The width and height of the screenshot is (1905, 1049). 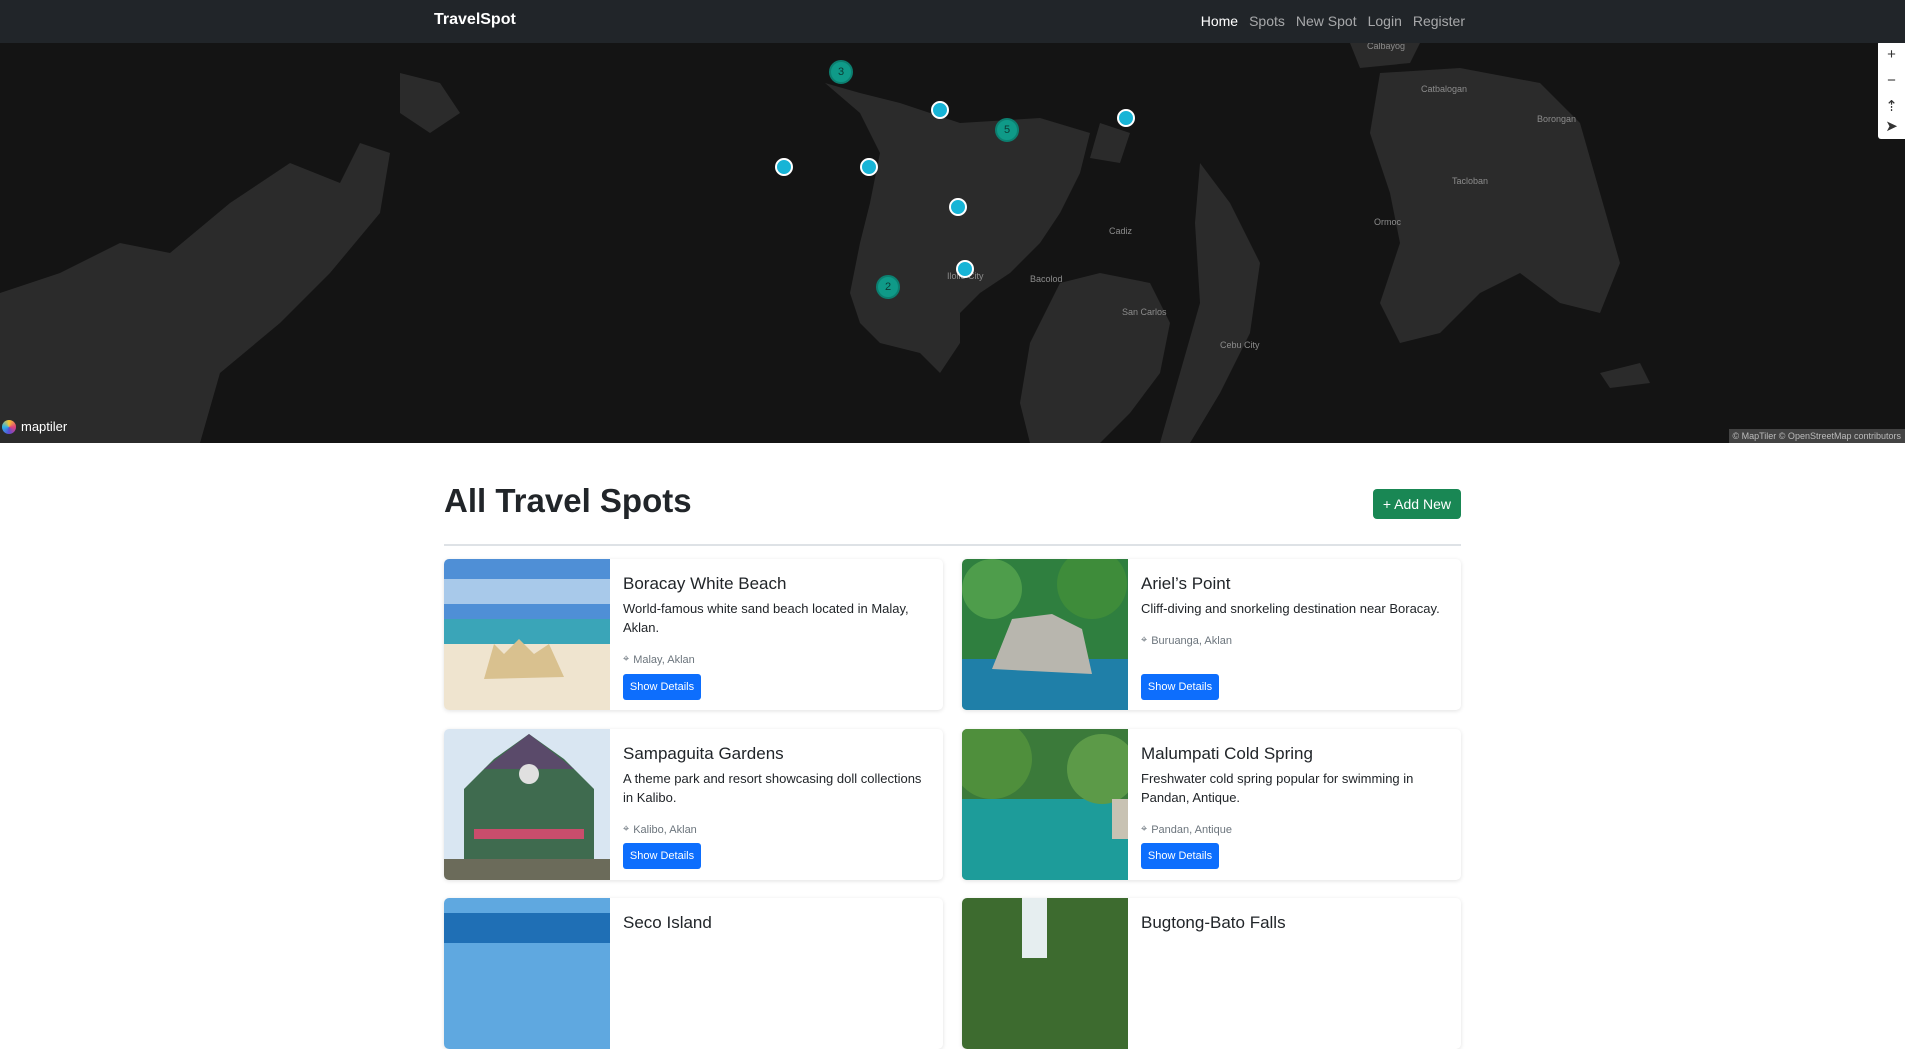 What do you see at coordinates (1417, 504) in the screenshot?
I see `add-new-button: + Add New` at bounding box center [1417, 504].